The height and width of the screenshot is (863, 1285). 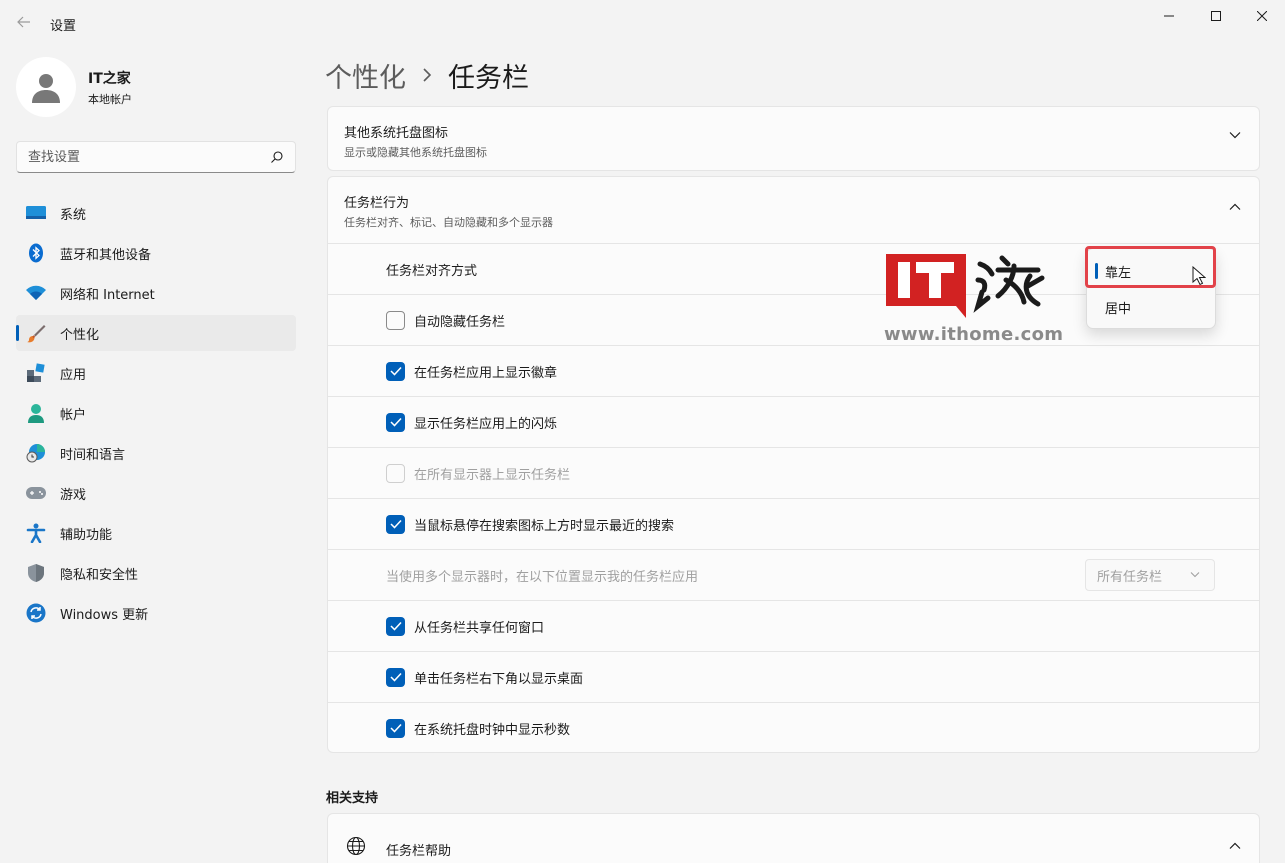 I want to click on bluetooth-icon, so click(x=36, y=253).